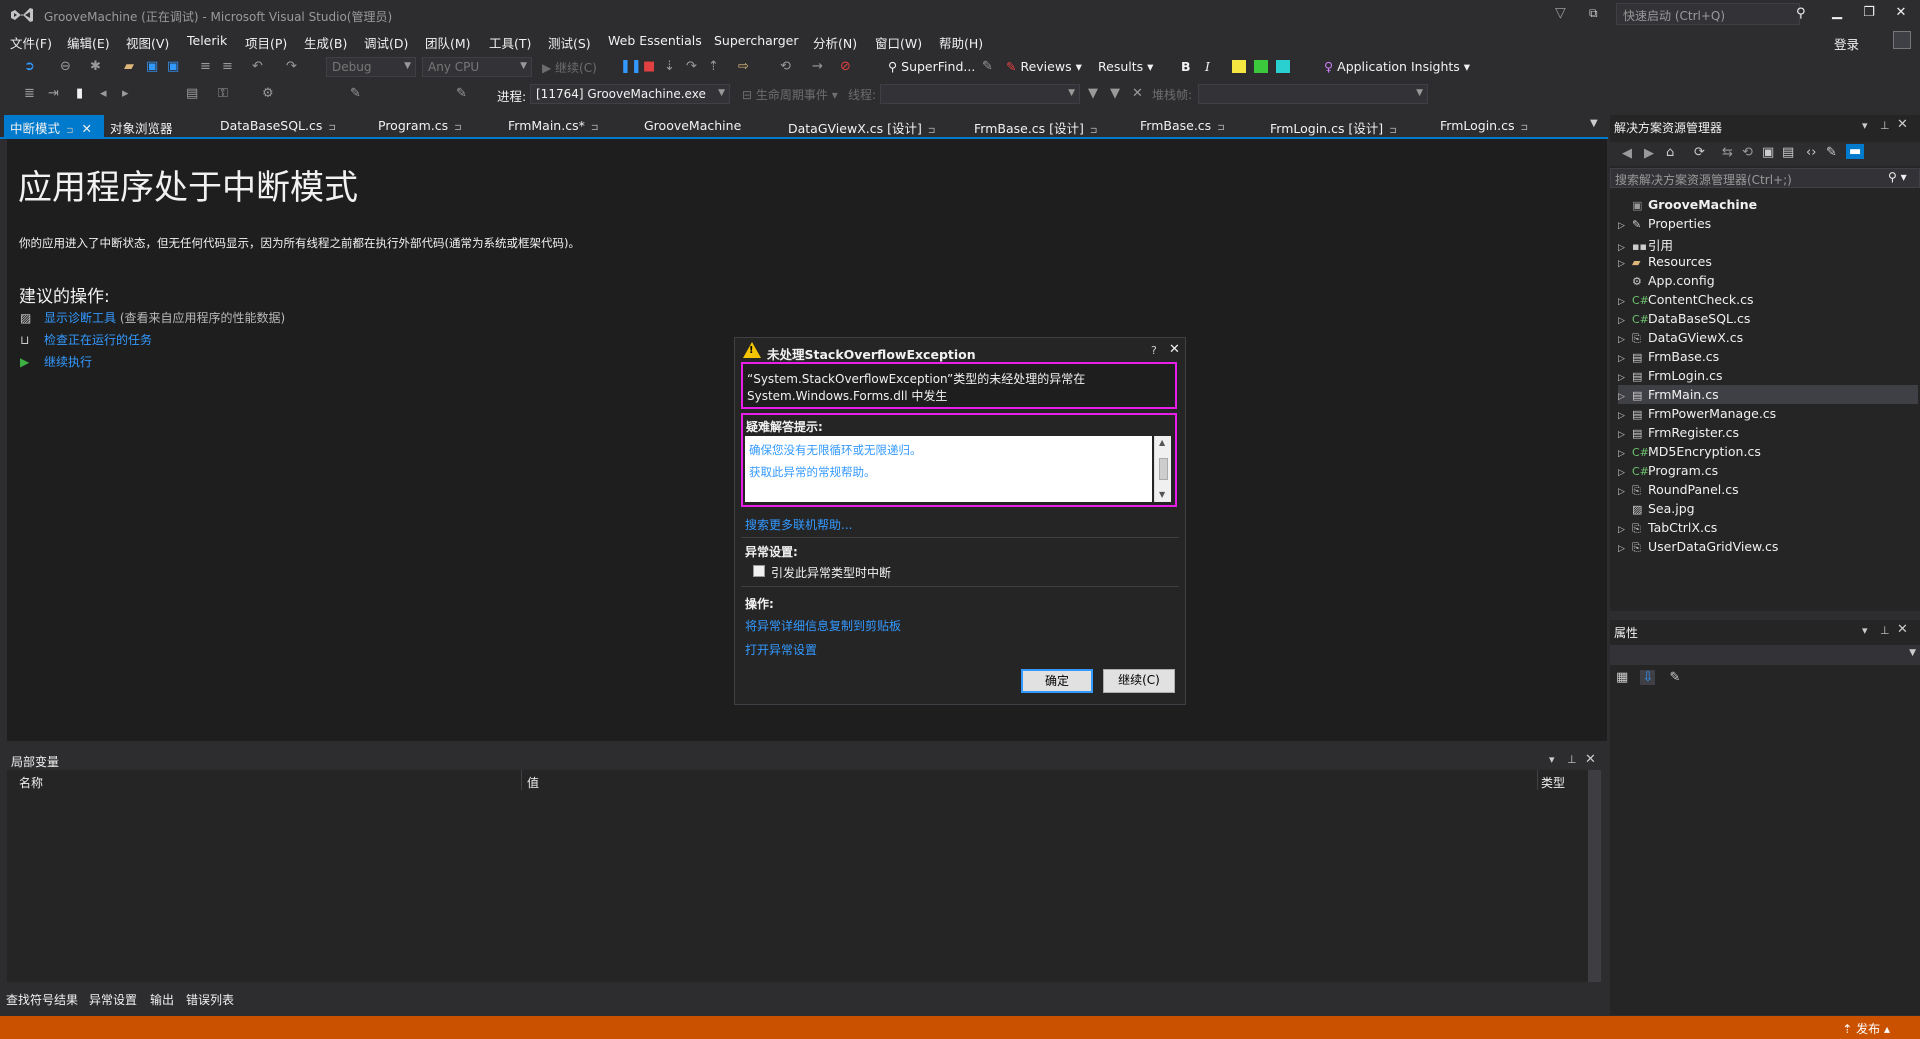 The image size is (1920, 1039). Describe the element at coordinates (669, 66) in the screenshot. I see `step-into-icon: ⇣` at that location.